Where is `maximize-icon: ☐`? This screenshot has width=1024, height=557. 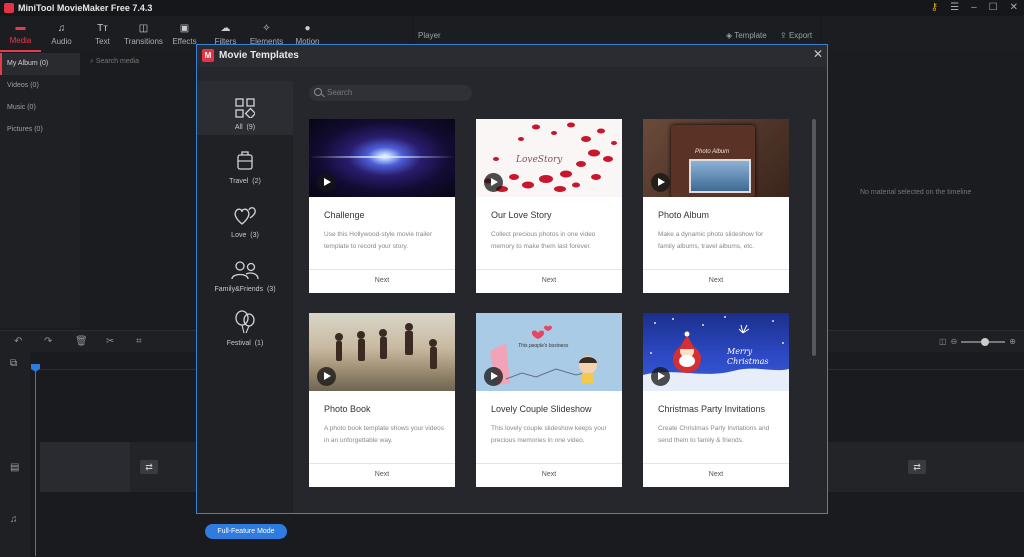
maximize-icon: ☐ is located at coordinates (993, 7).